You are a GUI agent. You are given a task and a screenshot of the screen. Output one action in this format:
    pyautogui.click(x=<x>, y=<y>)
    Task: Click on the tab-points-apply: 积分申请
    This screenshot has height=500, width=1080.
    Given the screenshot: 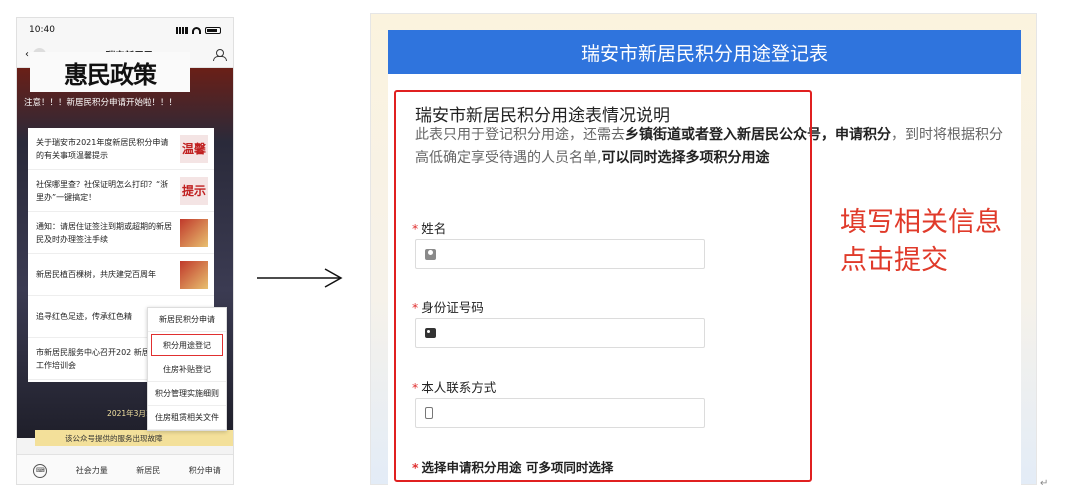 What is the action you would take?
    pyautogui.click(x=205, y=470)
    